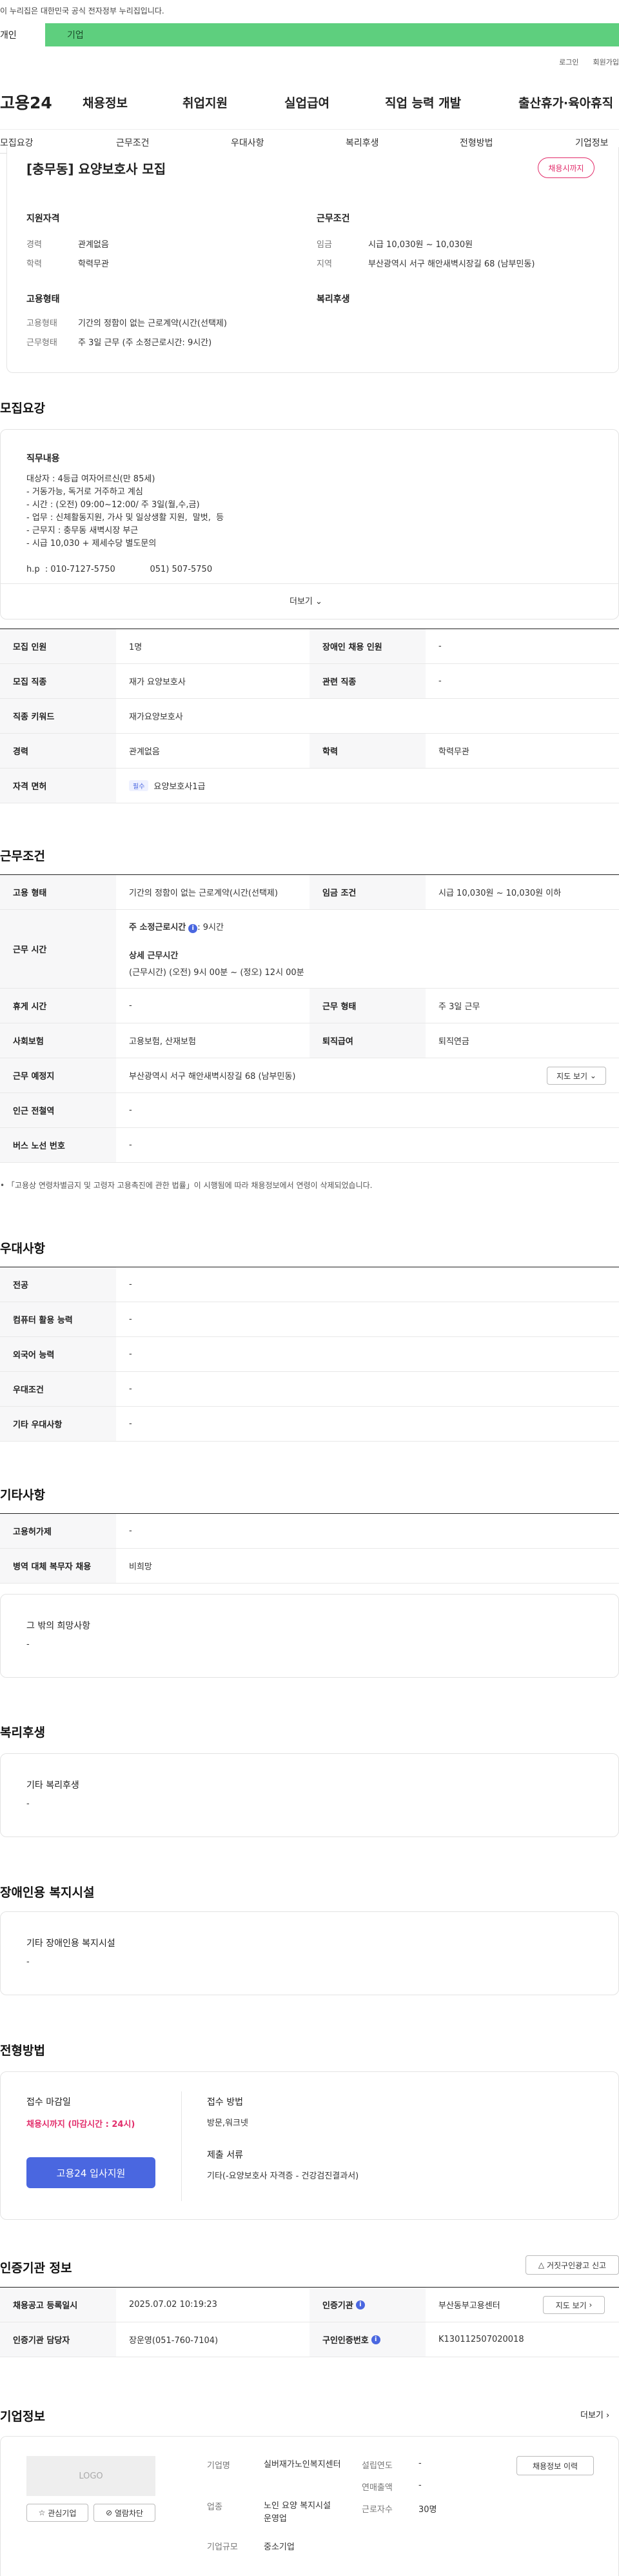 The height and width of the screenshot is (2576, 619). What do you see at coordinates (368, 1006) in the screenshot?
I see `row-label: 근무 형태` at bounding box center [368, 1006].